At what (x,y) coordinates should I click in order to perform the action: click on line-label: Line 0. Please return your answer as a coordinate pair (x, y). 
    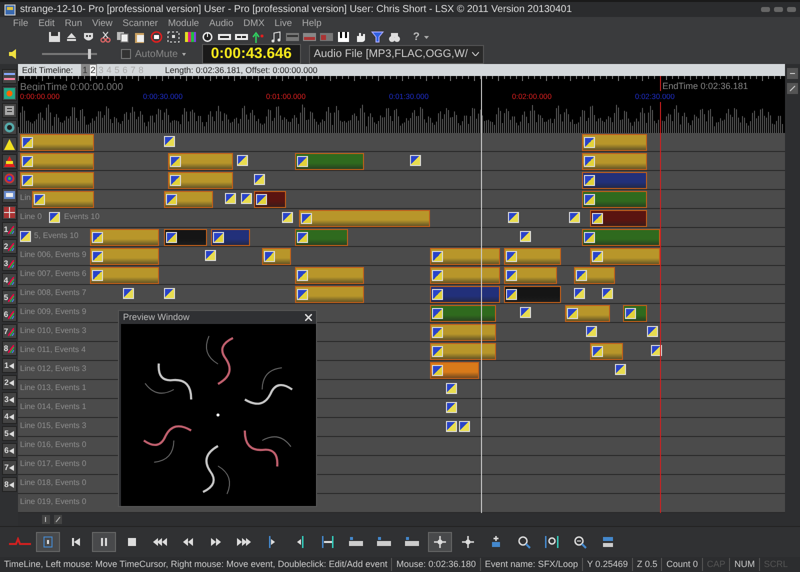
    Looking at the image, I should click on (31, 217).